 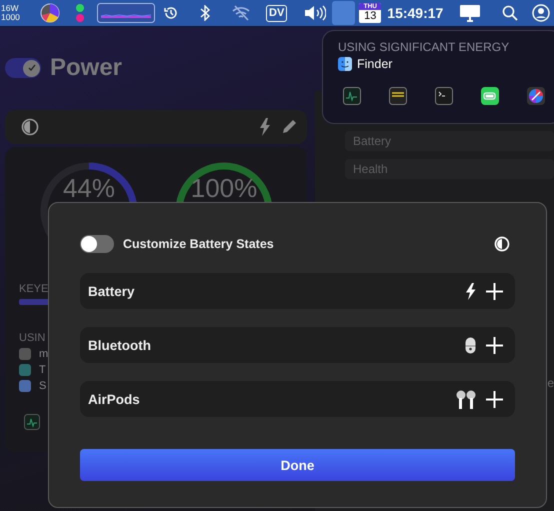 What do you see at coordinates (424, 47) in the screenshot?
I see `popover-heading: USING SIGNIFICANT ENERGY` at bounding box center [424, 47].